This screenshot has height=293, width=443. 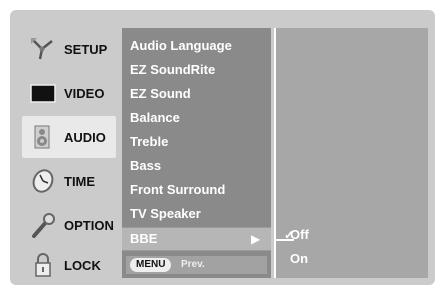 What do you see at coordinates (155, 118) in the screenshot?
I see `menu-item-balance: Balance` at bounding box center [155, 118].